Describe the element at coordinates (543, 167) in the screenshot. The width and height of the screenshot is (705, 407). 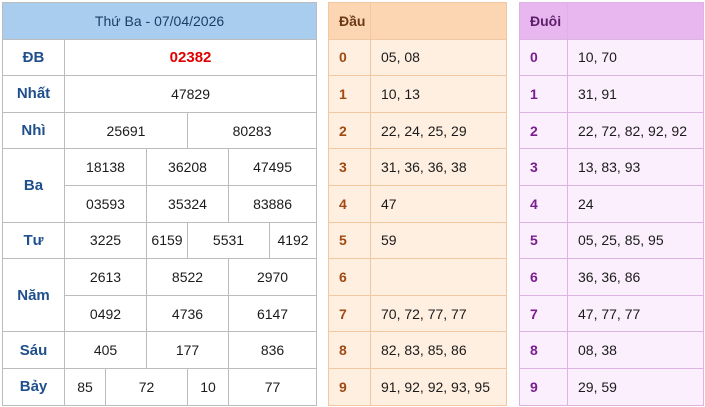
I see `tail-key: 3` at that location.